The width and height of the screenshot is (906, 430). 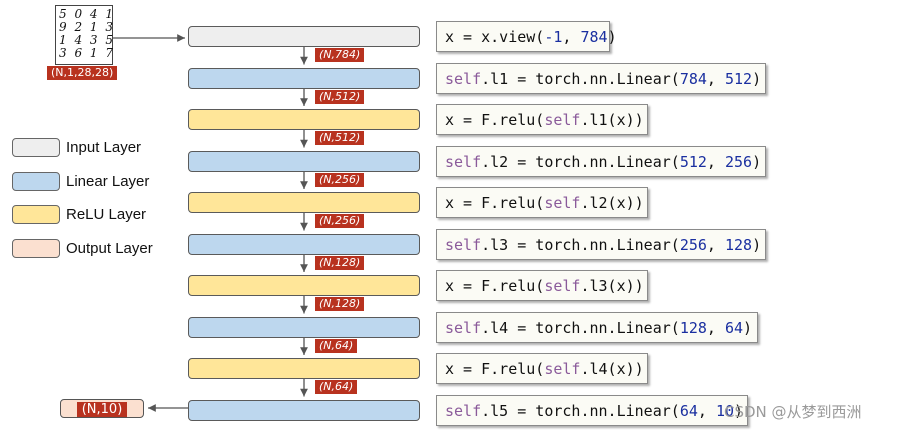 I want to click on code-line-box: x = F.relu(self.l2(x)), so click(x=542, y=202).